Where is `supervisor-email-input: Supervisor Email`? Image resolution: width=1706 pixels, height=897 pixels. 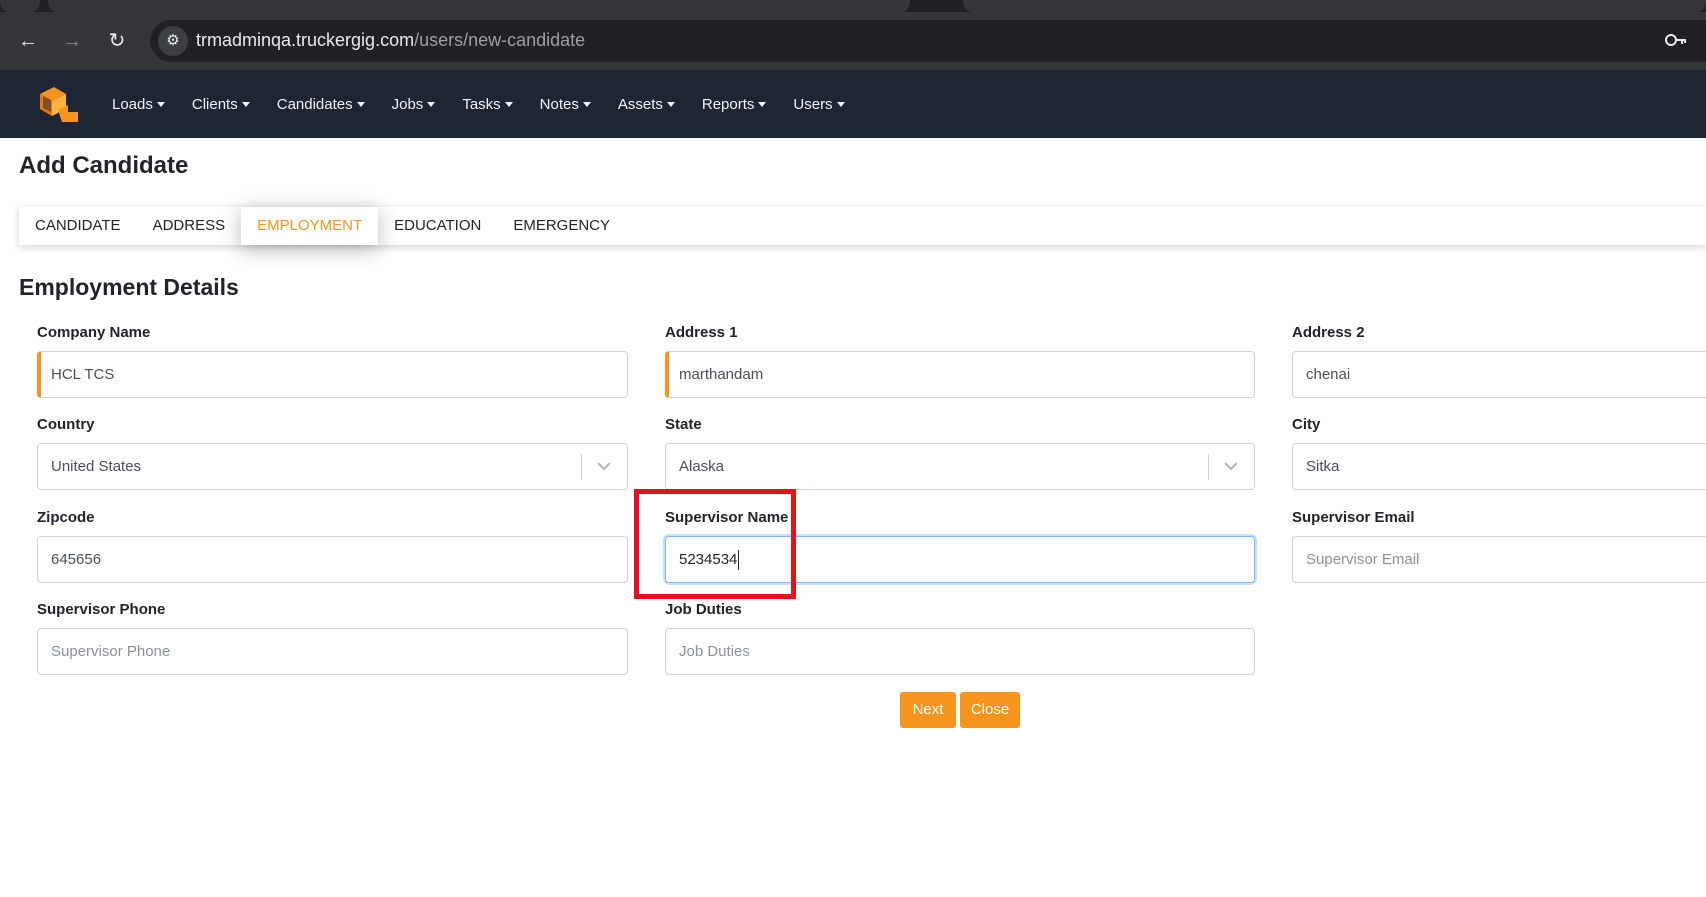 supervisor-email-input: Supervisor Email is located at coordinates (1499, 559).